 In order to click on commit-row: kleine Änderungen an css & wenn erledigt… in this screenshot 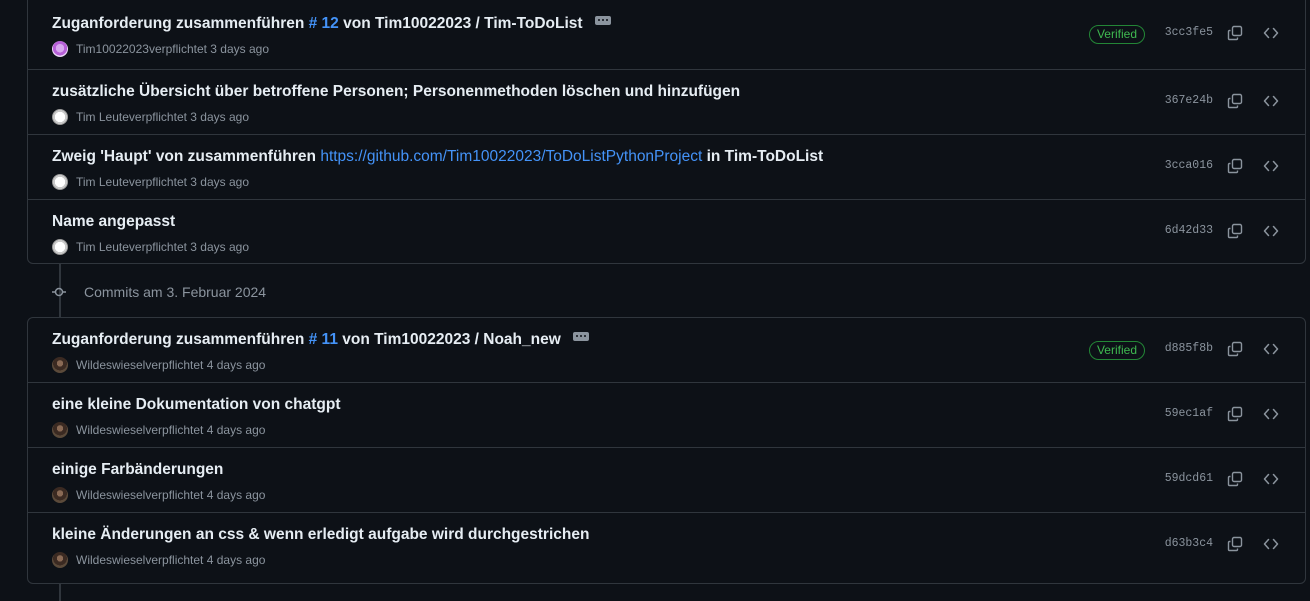, I will do `click(666, 545)`.